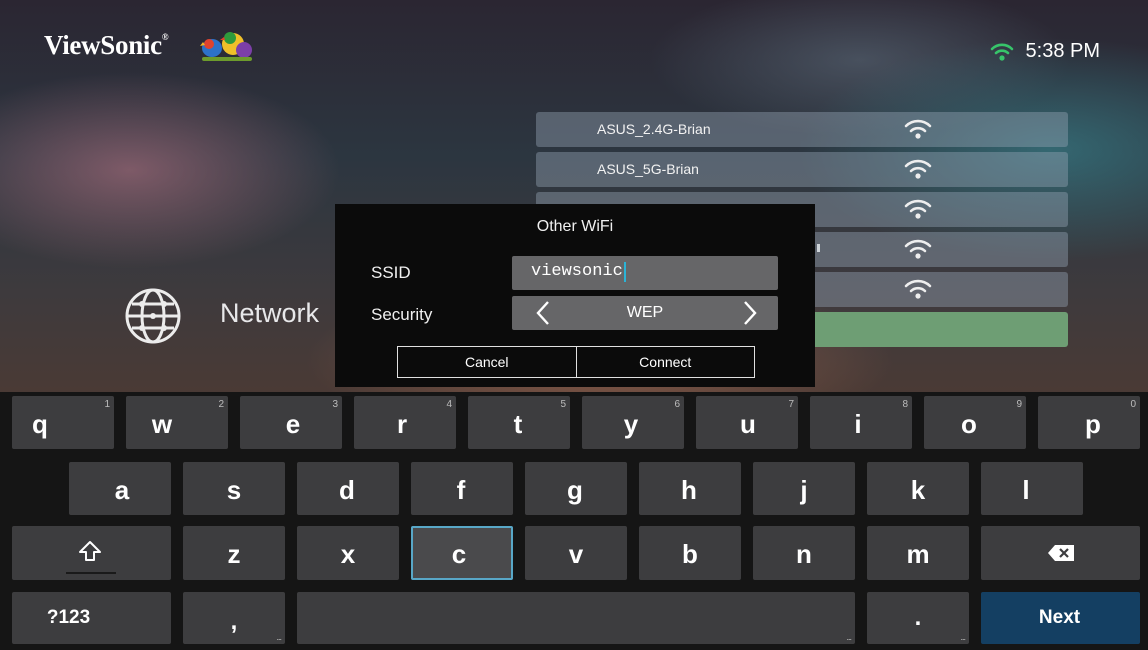 Image resolution: width=1148 pixels, height=650 pixels. I want to click on dialog-title: Other WiFi, so click(575, 226).